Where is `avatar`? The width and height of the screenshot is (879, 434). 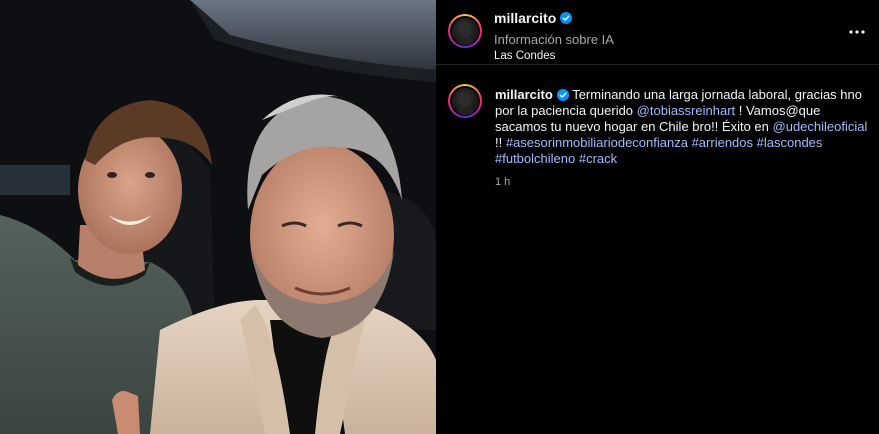
avatar is located at coordinates (465, 31).